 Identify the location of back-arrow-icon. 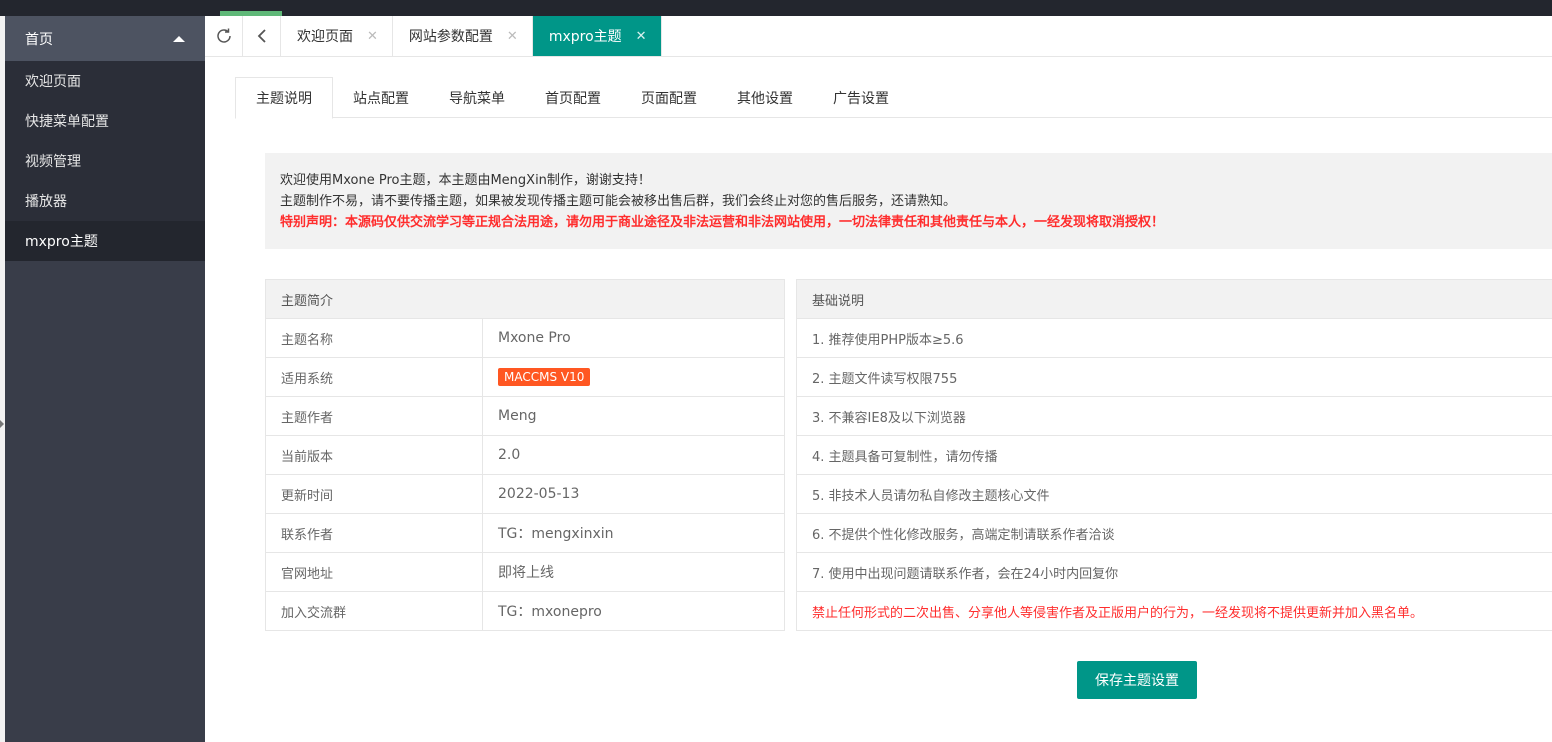
(262, 36).